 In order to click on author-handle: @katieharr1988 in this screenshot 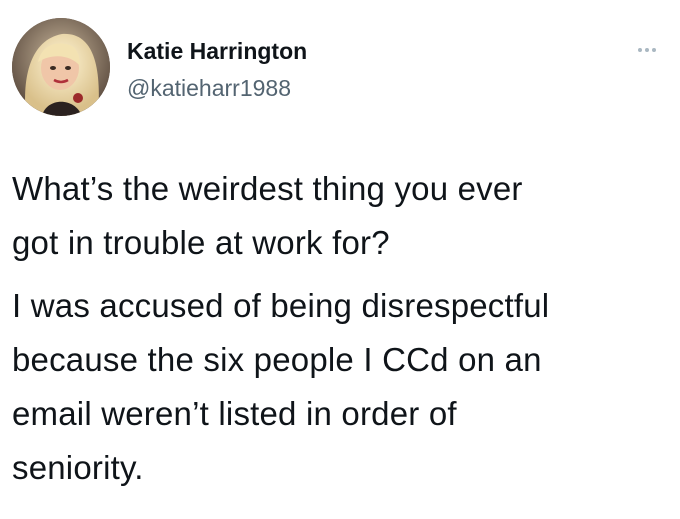, I will do `click(209, 88)`.